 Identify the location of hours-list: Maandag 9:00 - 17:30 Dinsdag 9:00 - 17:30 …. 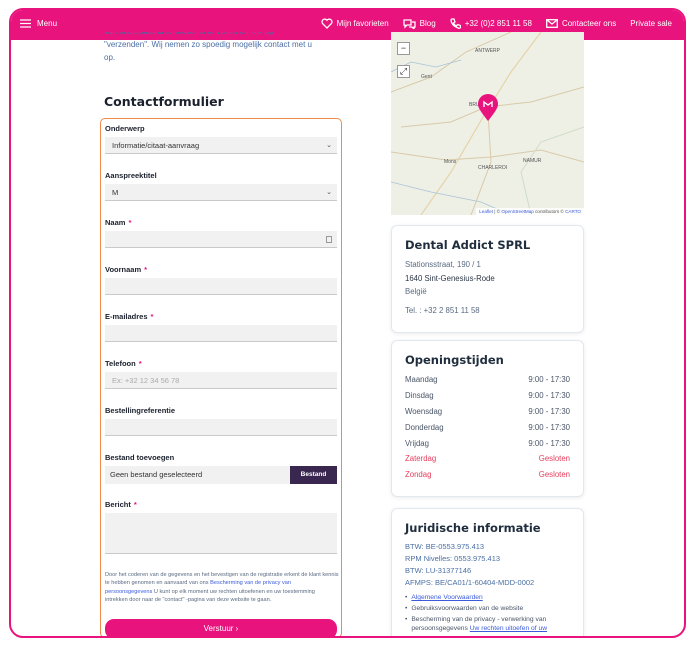
(487, 430).